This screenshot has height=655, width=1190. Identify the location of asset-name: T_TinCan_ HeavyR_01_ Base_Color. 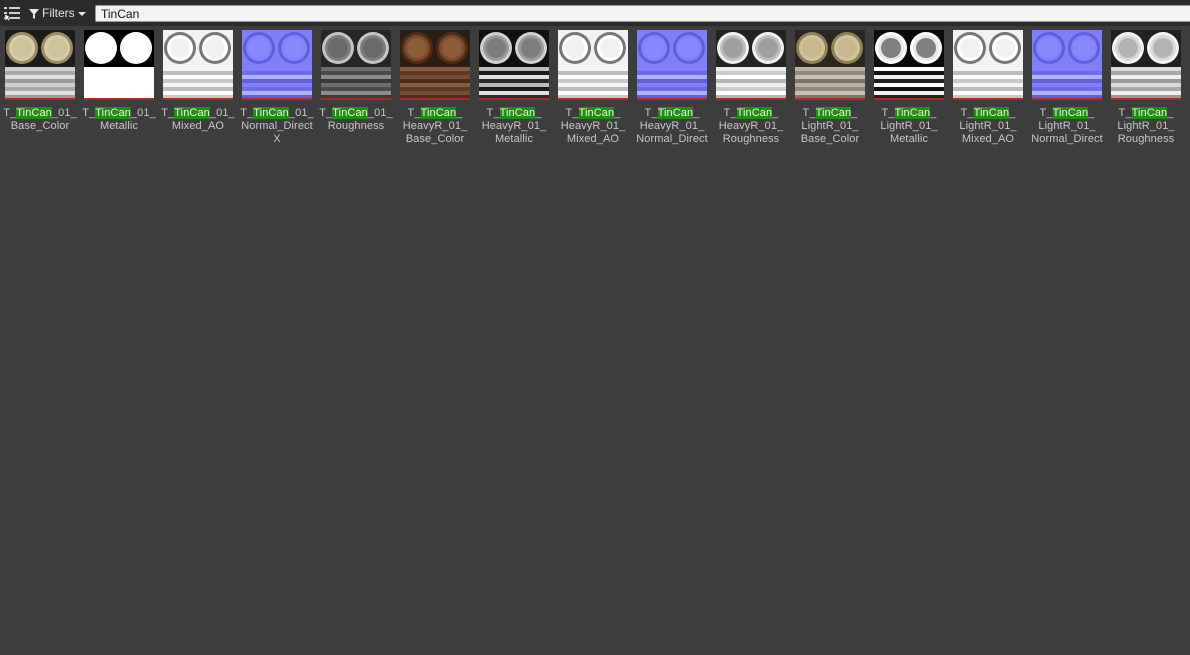
(435, 126).